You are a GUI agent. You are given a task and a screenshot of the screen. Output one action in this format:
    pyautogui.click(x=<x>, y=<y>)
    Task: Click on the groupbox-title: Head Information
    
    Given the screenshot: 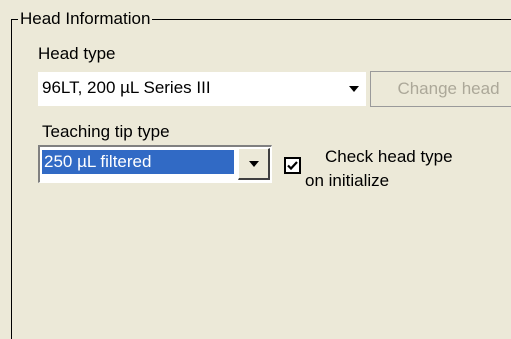 What is the action you would take?
    pyautogui.click(x=85, y=19)
    